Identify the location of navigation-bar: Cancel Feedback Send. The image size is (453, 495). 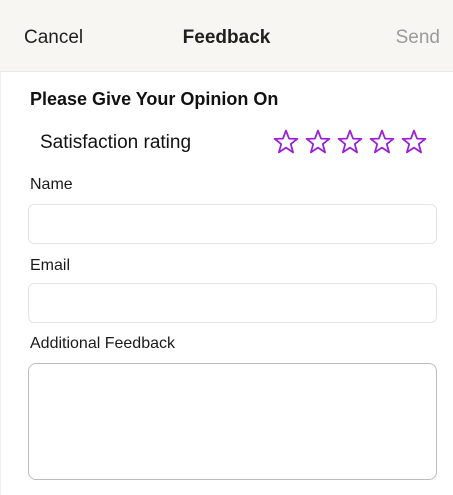
(226, 36).